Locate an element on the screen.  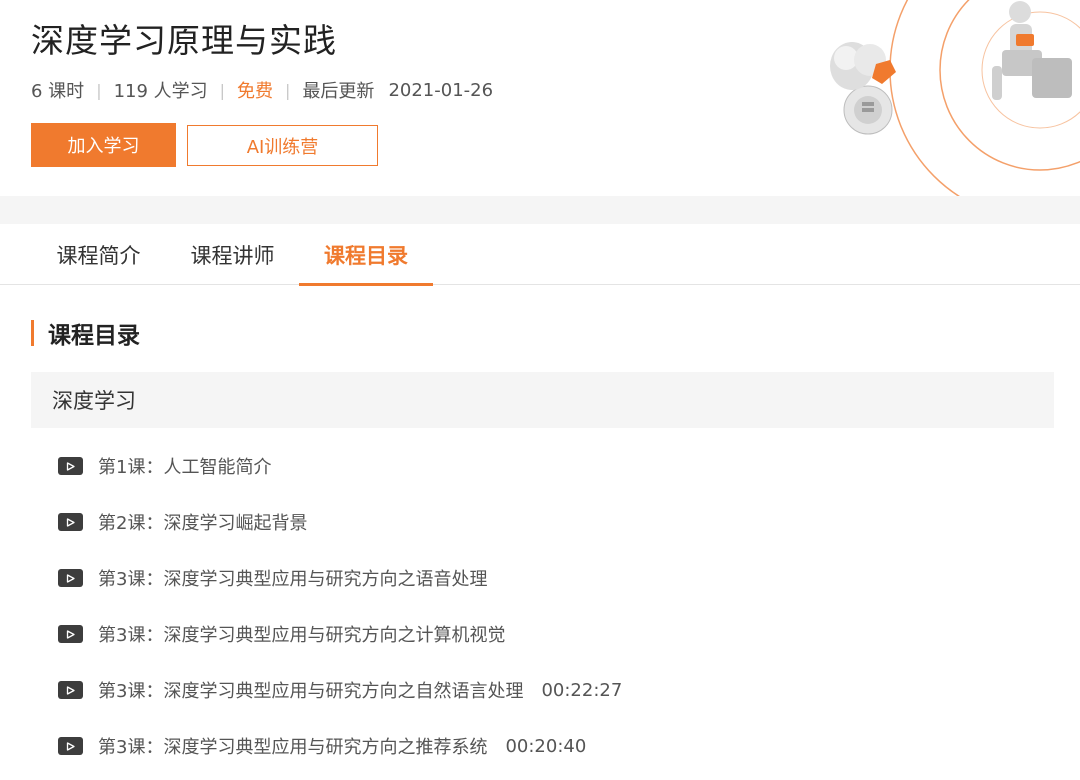
tab-intro: 课程简介 is located at coordinates (98, 254).